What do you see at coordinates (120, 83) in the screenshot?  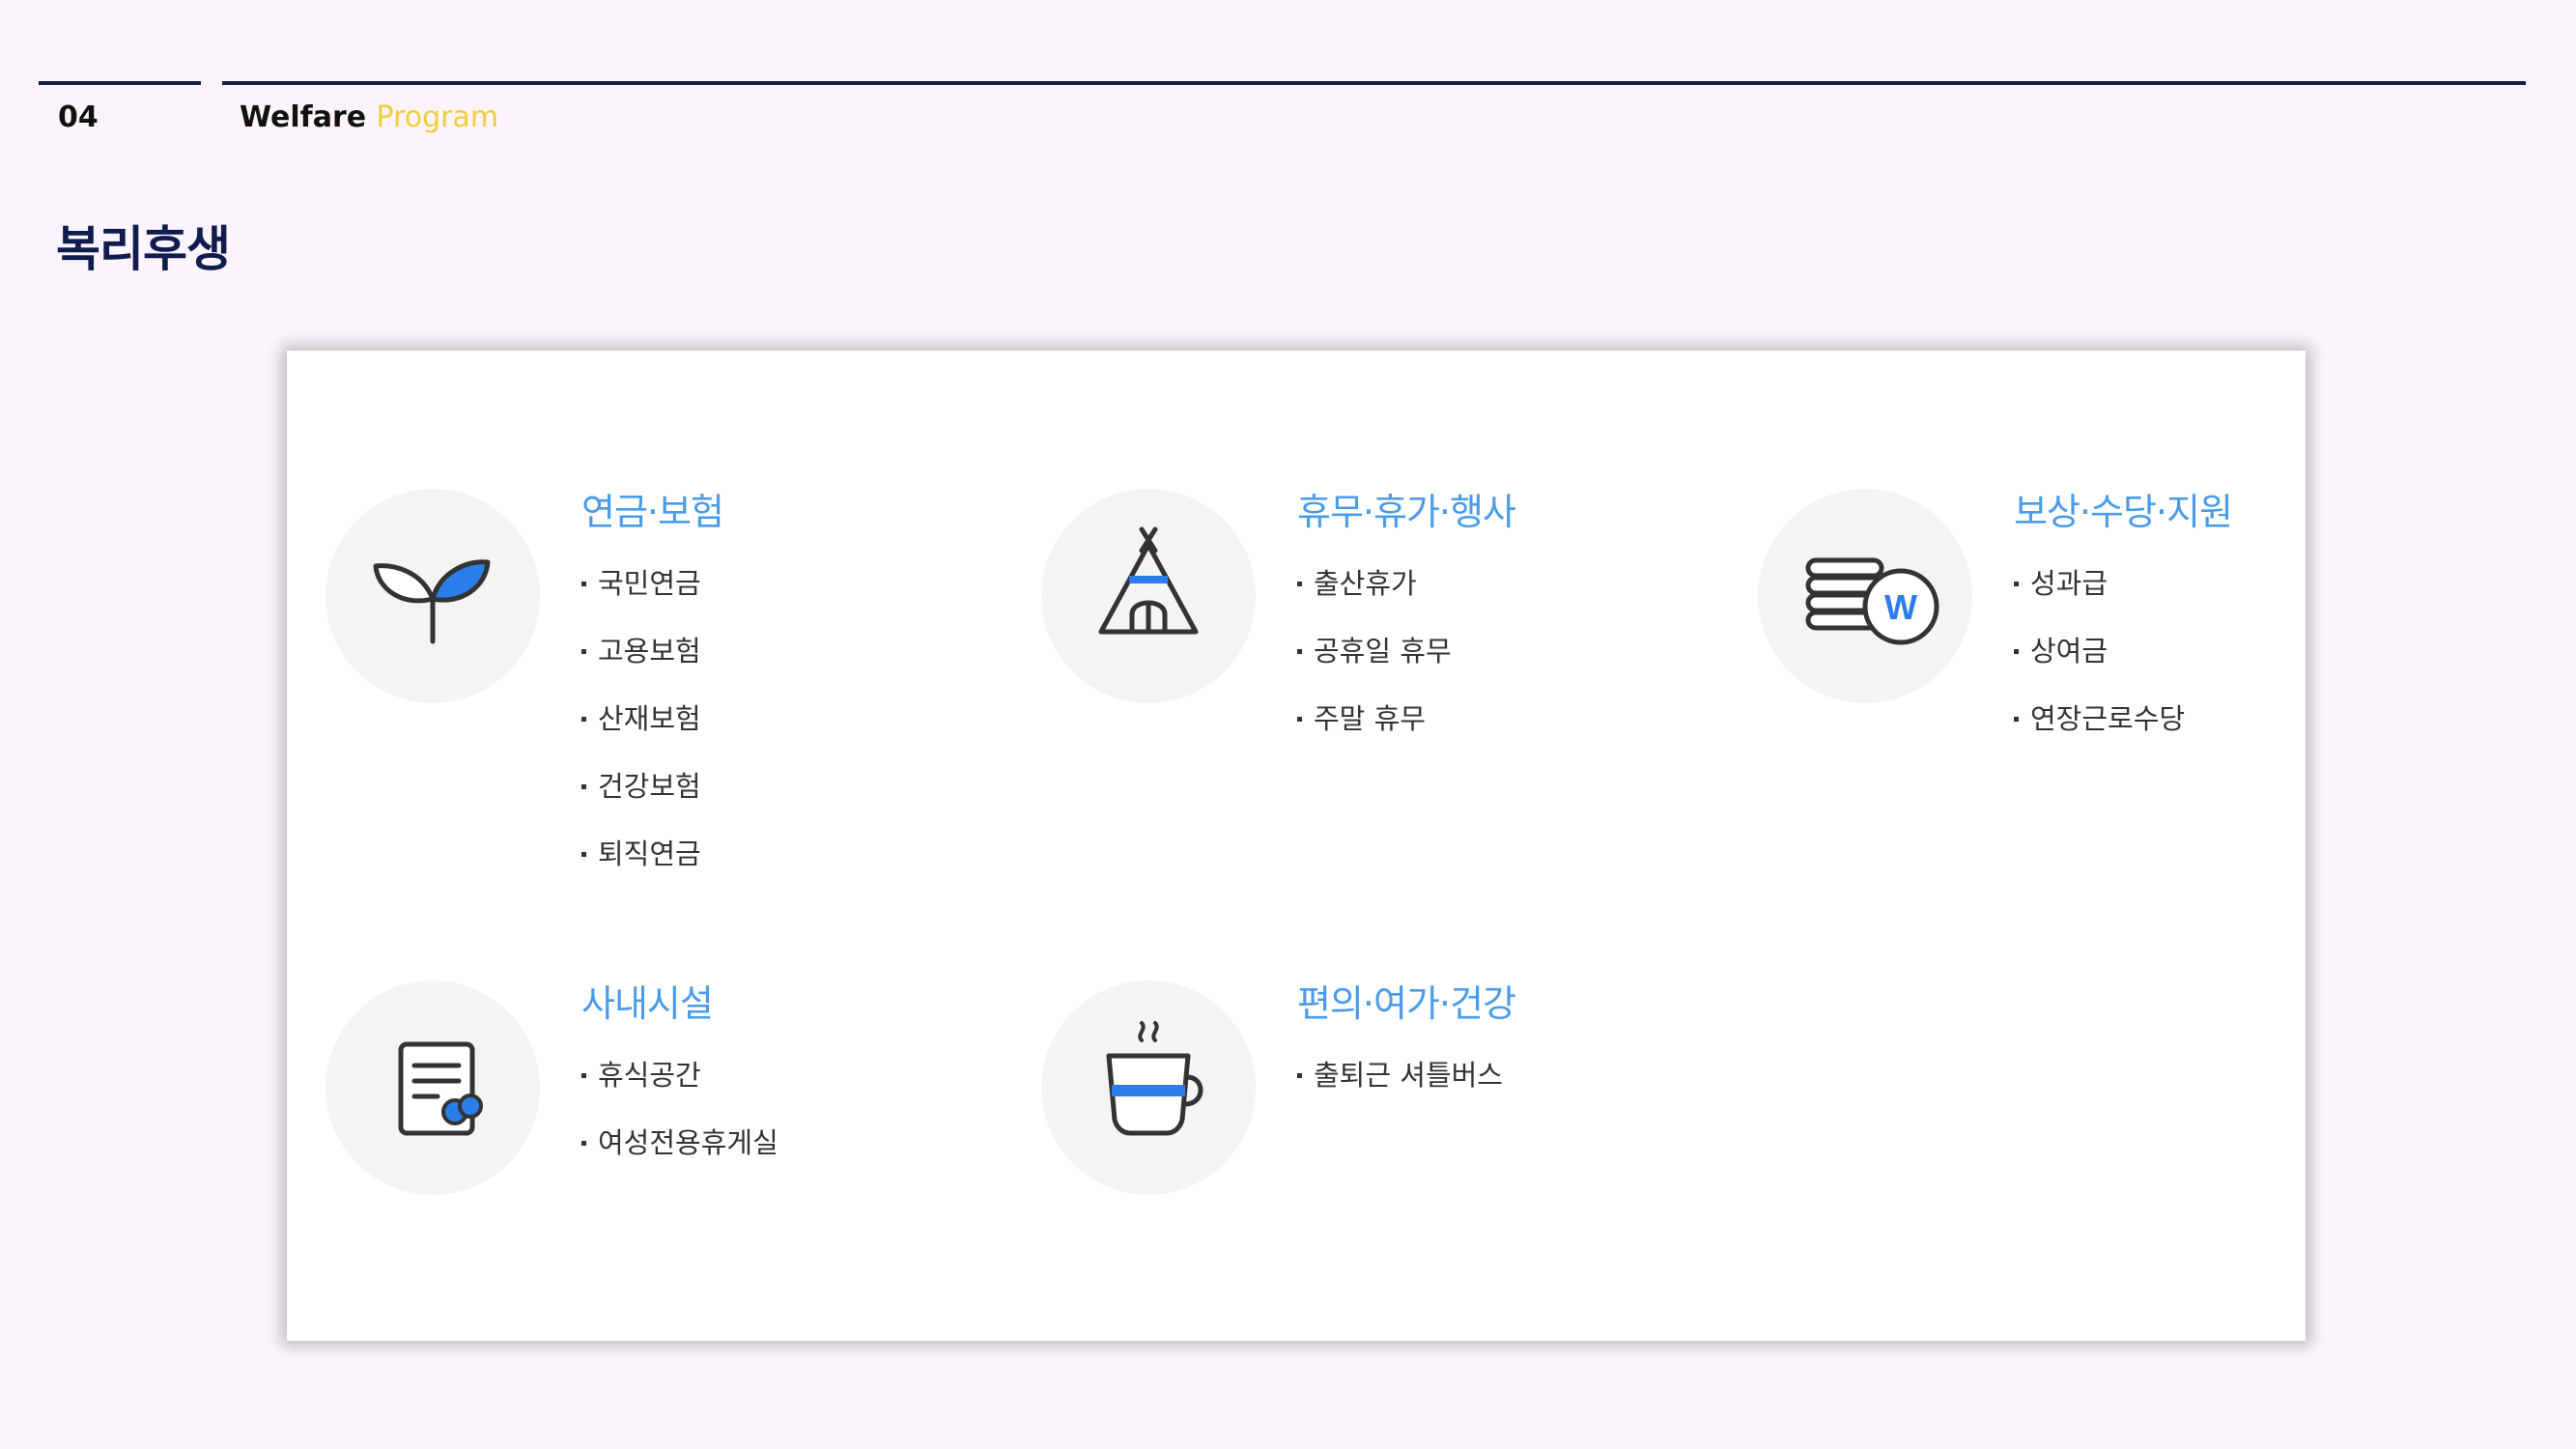 I see `header-rule-left` at bounding box center [120, 83].